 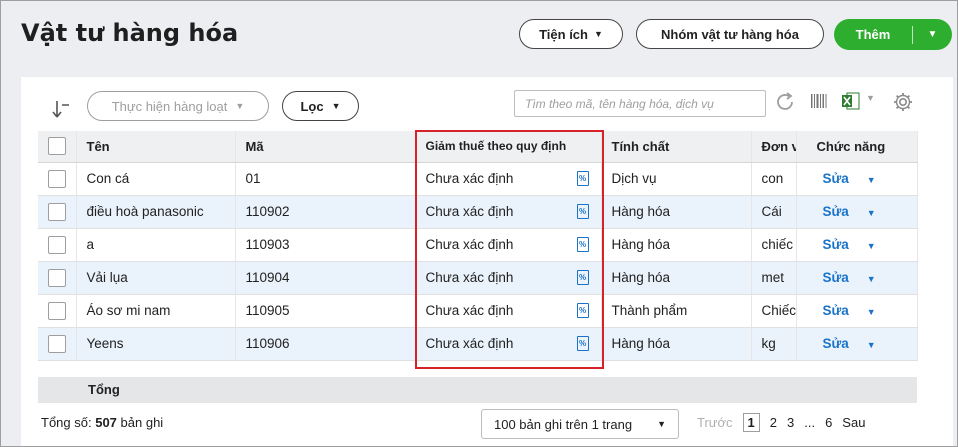 What do you see at coordinates (178, 106) in the screenshot?
I see `bulk-action-button: Thực hiện hàng loạt ▼` at bounding box center [178, 106].